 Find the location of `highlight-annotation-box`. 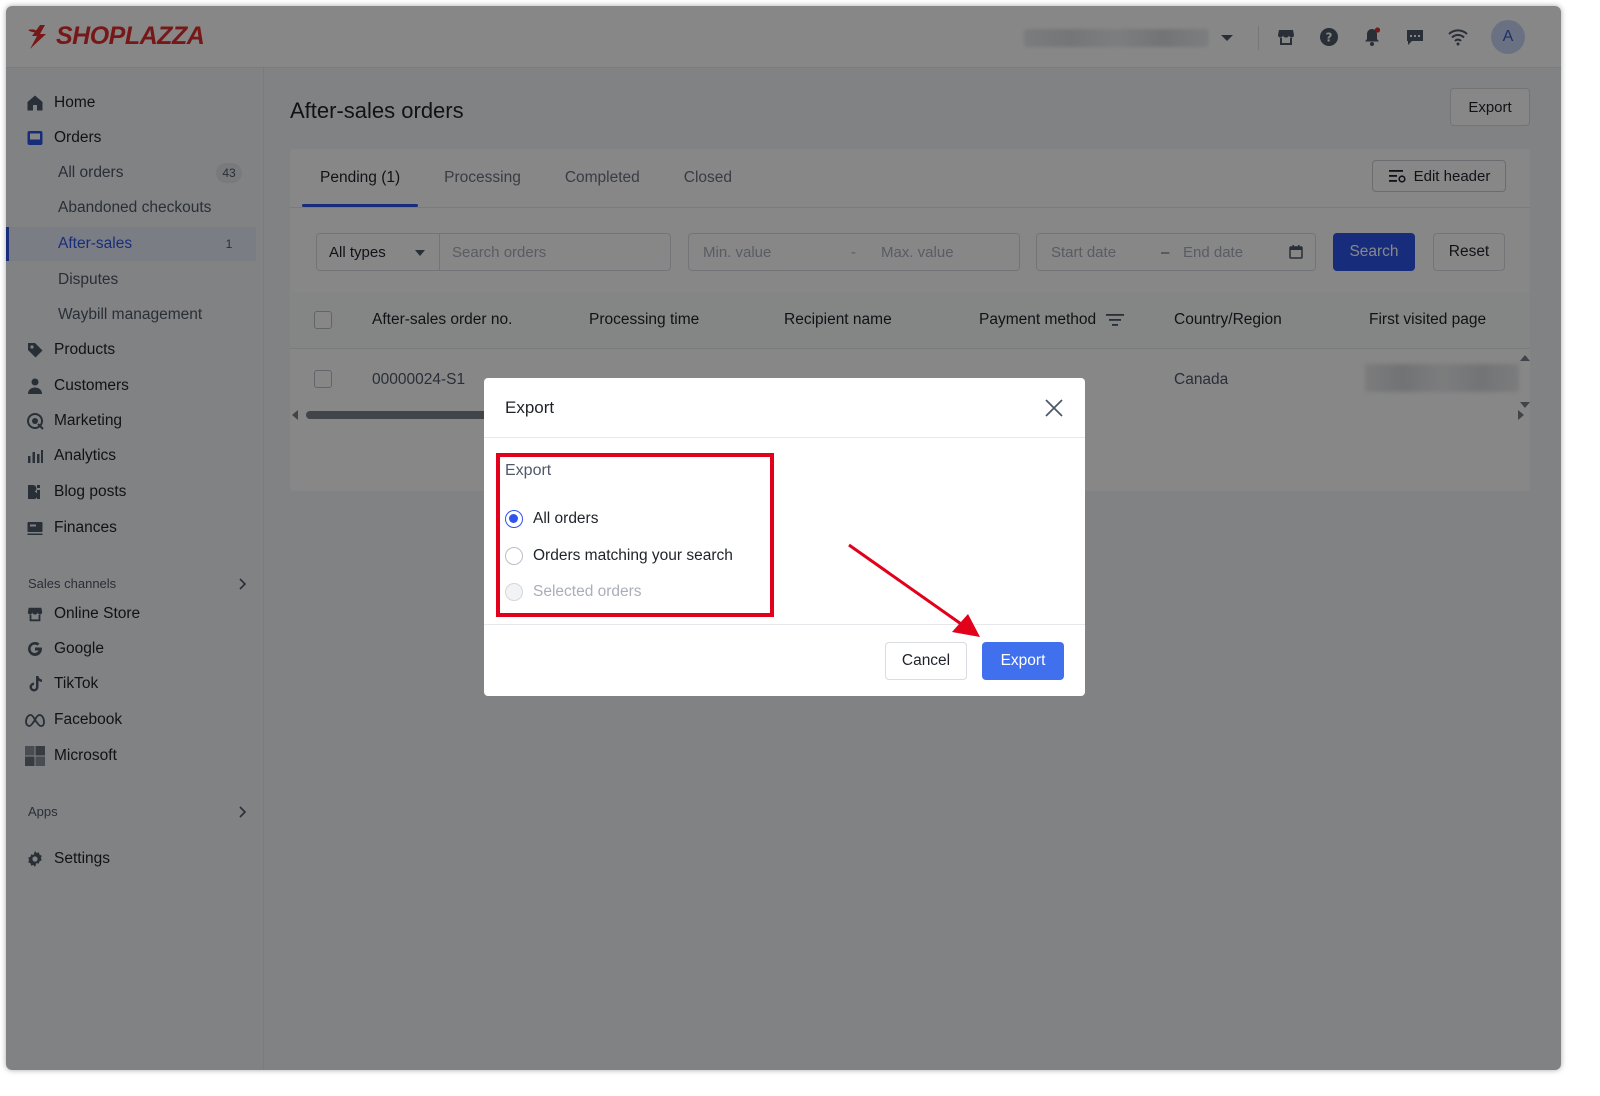

highlight-annotation-box is located at coordinates (635, 535).